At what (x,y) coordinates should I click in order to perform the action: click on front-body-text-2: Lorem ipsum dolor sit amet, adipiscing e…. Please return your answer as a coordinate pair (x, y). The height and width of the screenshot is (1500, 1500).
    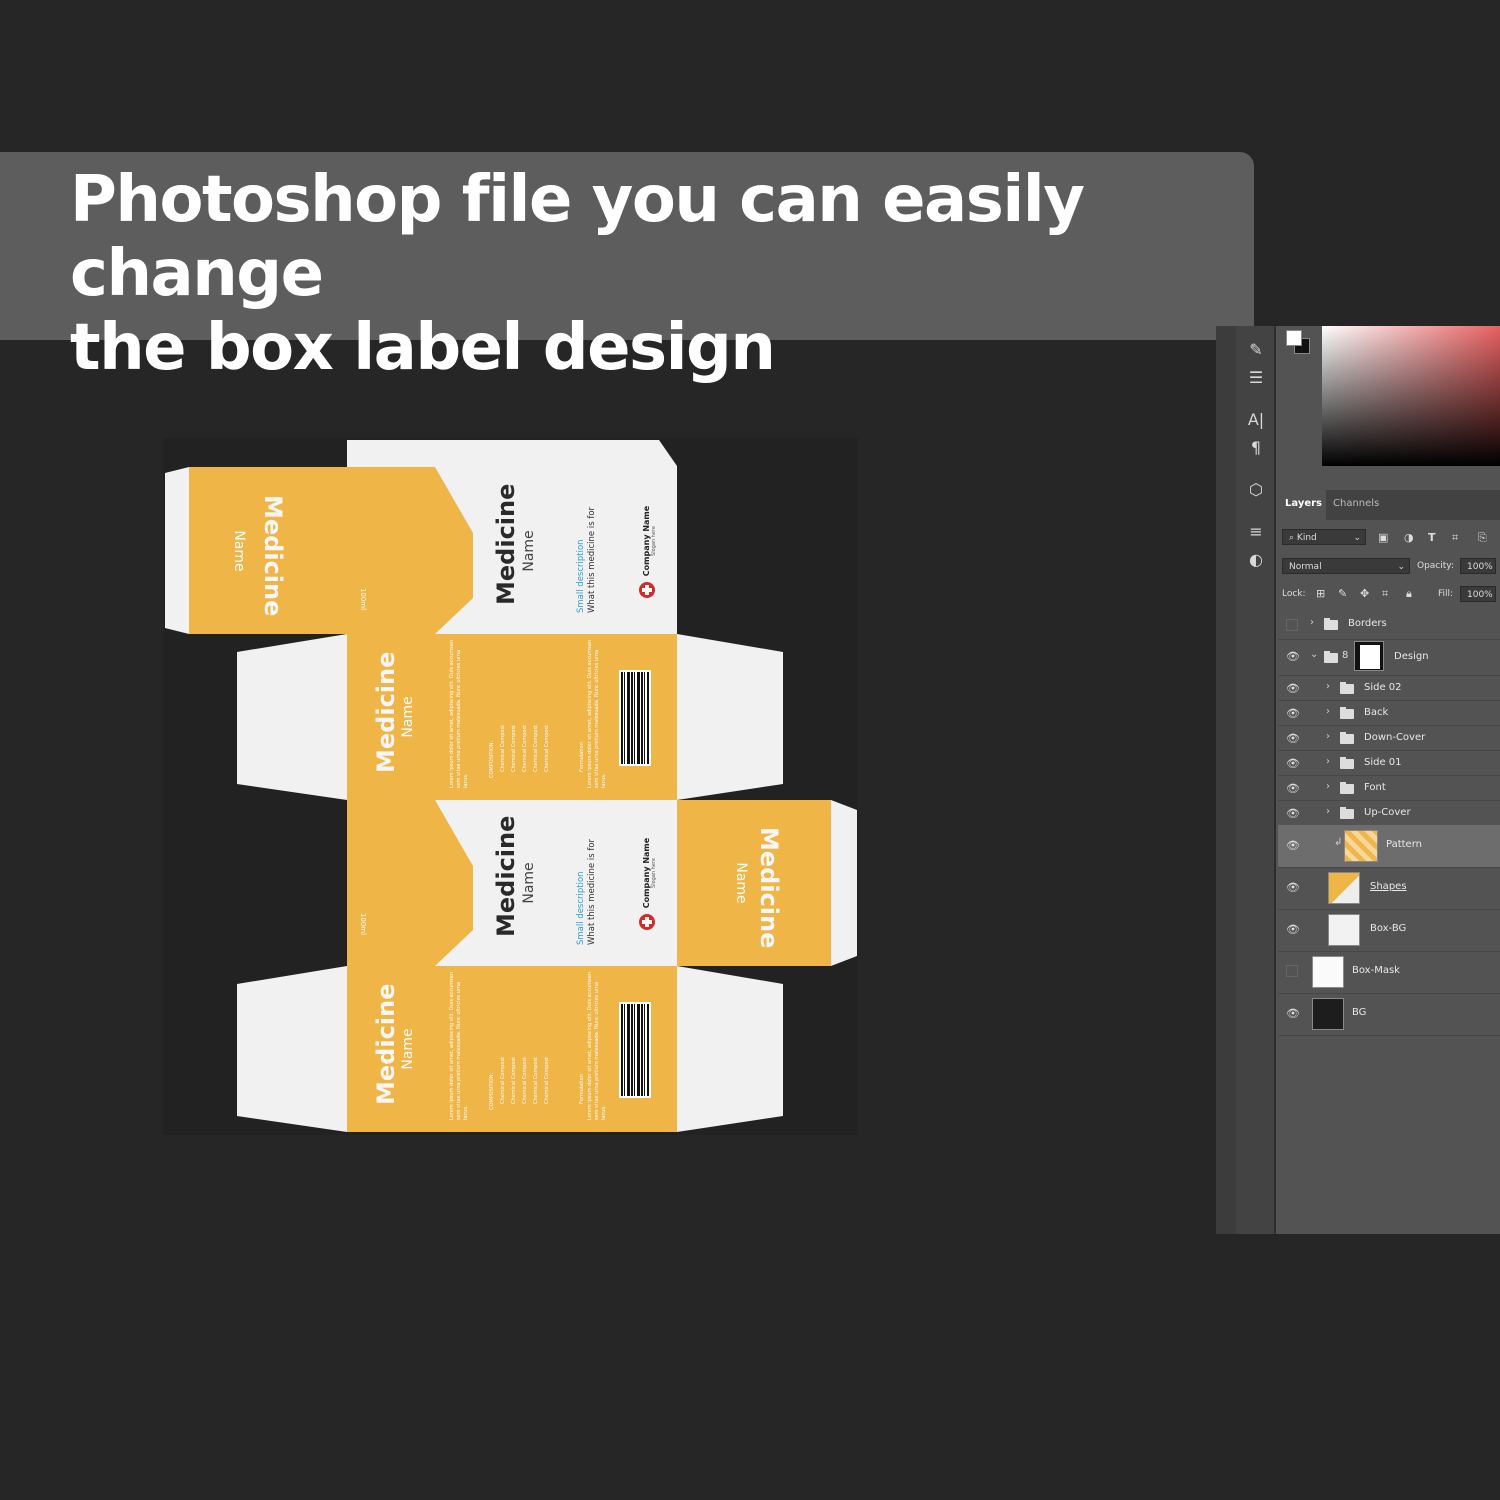
    Looking at the image, I should click on (597, 714).